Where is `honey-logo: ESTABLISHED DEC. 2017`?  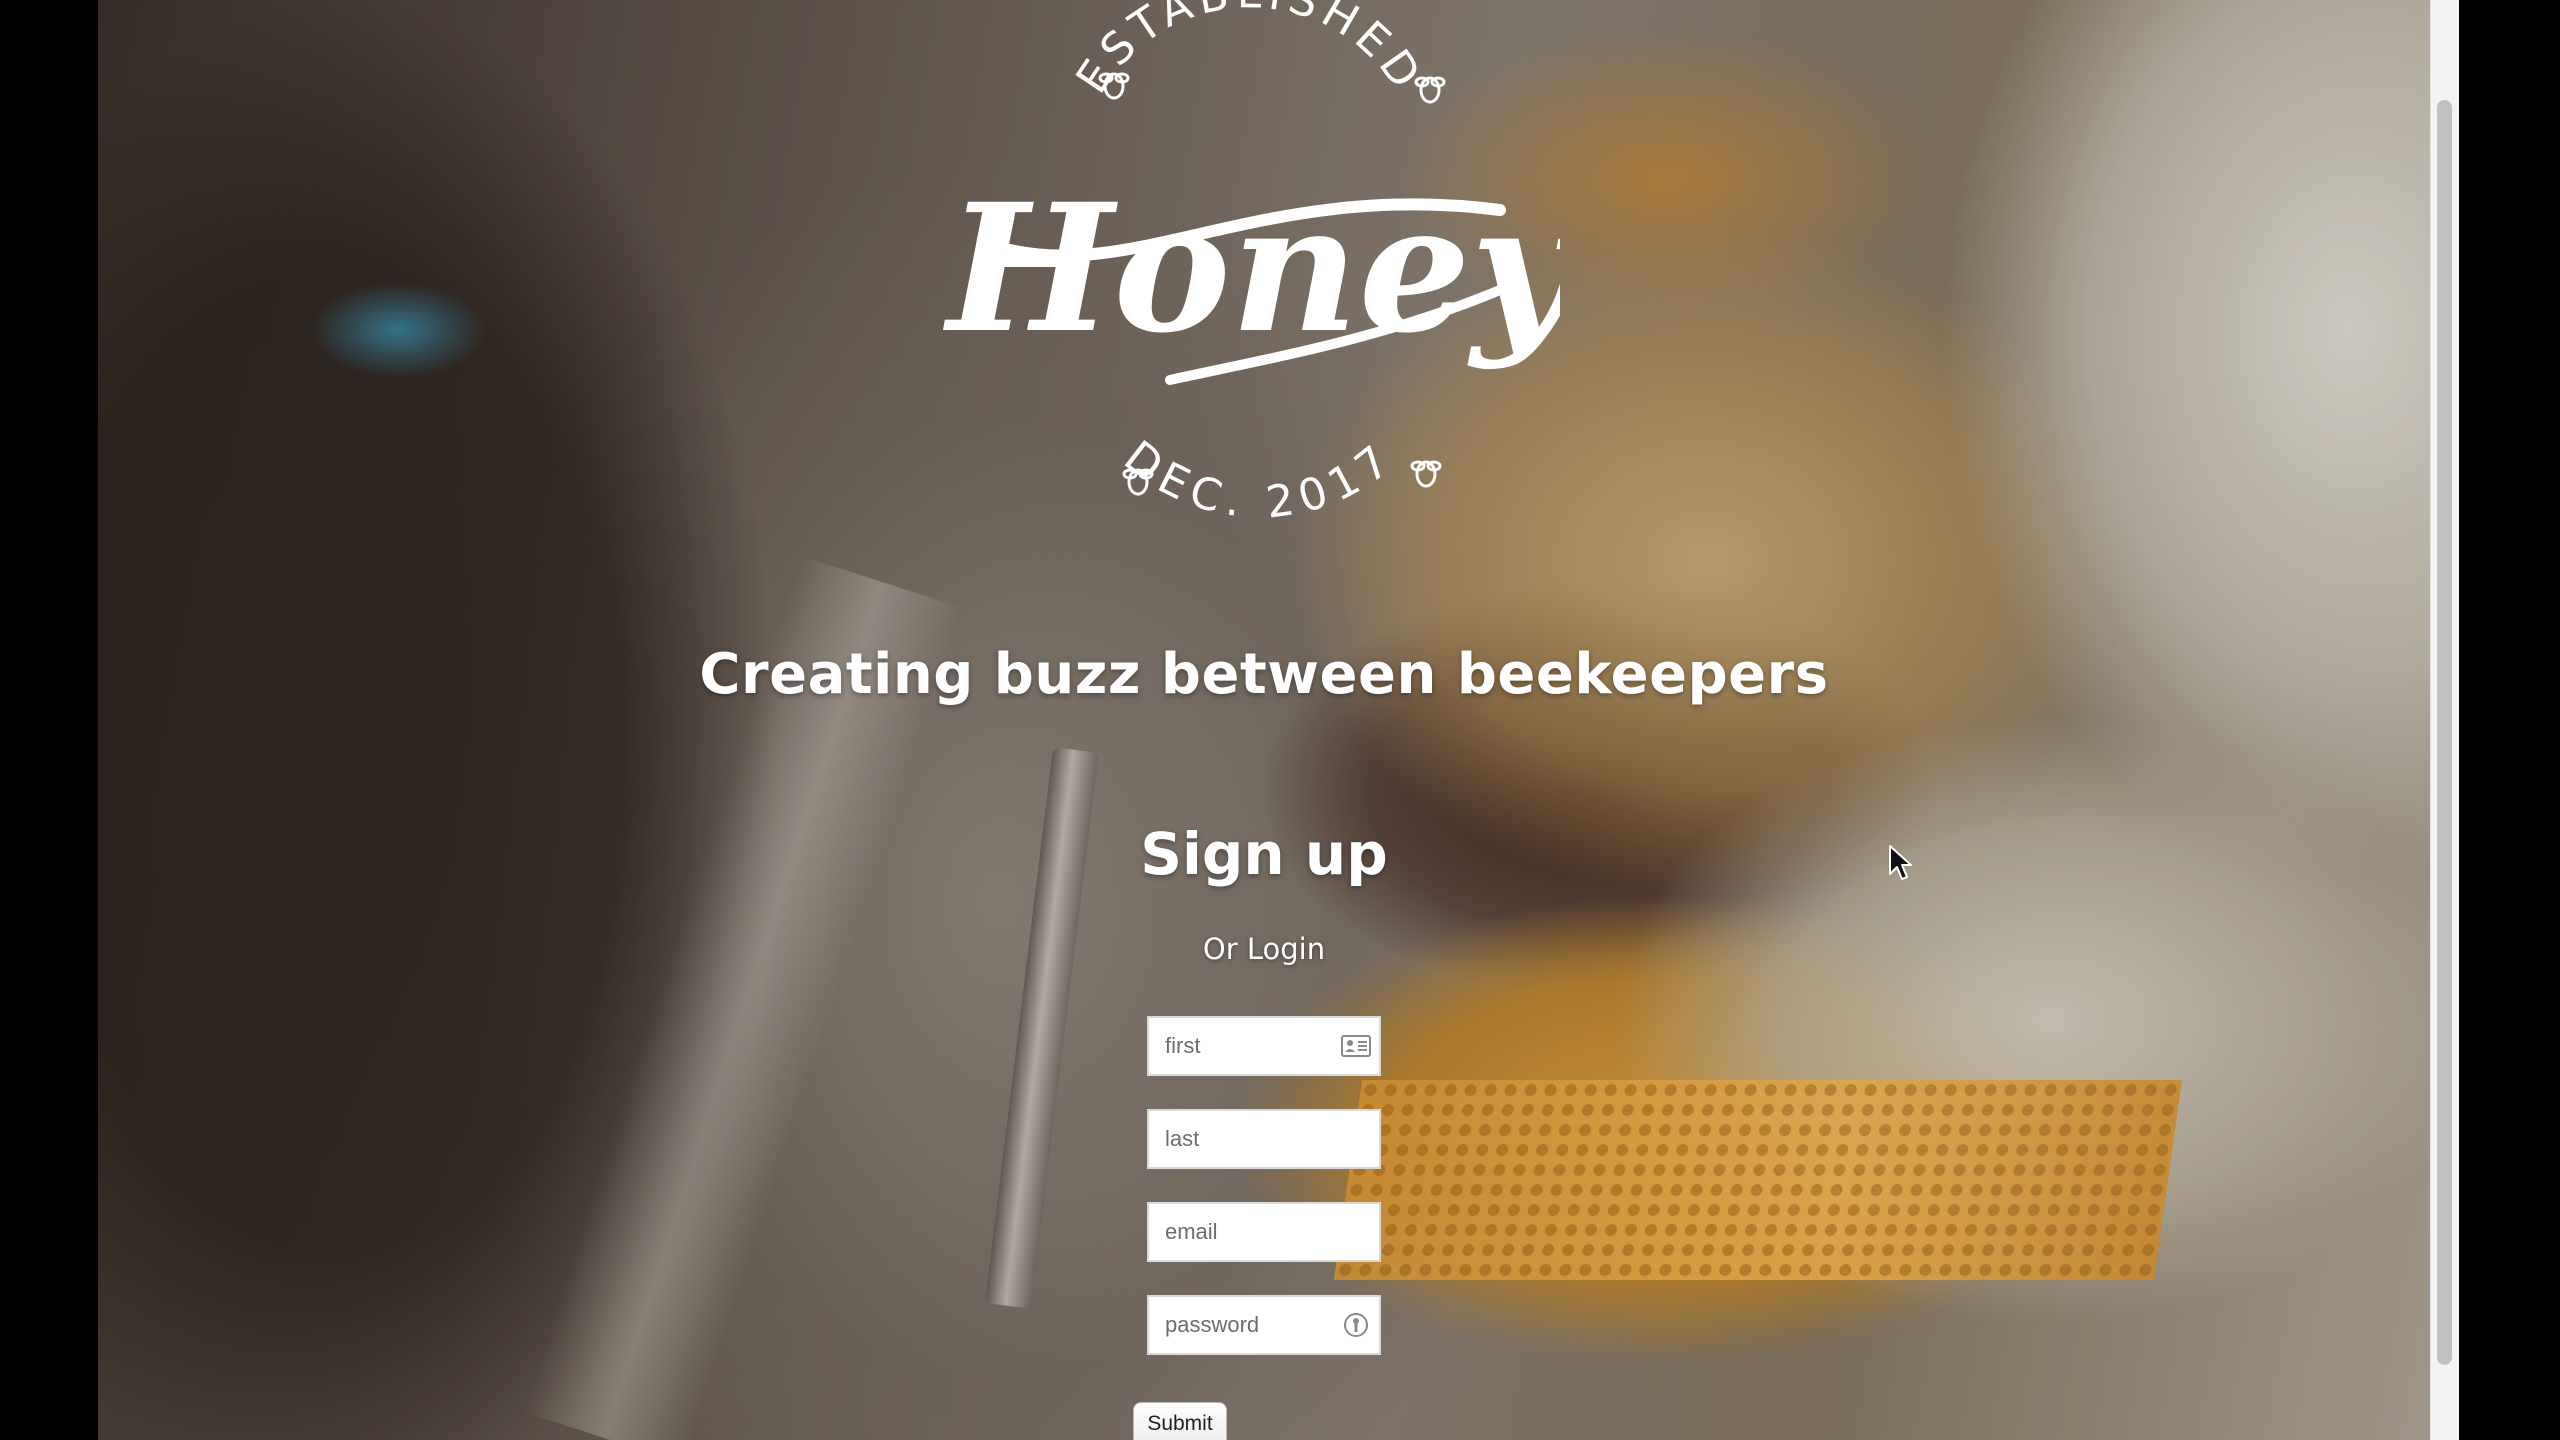
honey-logo: ESTABLISHED DEC. 2017 is located at coordinates (1250, 280).